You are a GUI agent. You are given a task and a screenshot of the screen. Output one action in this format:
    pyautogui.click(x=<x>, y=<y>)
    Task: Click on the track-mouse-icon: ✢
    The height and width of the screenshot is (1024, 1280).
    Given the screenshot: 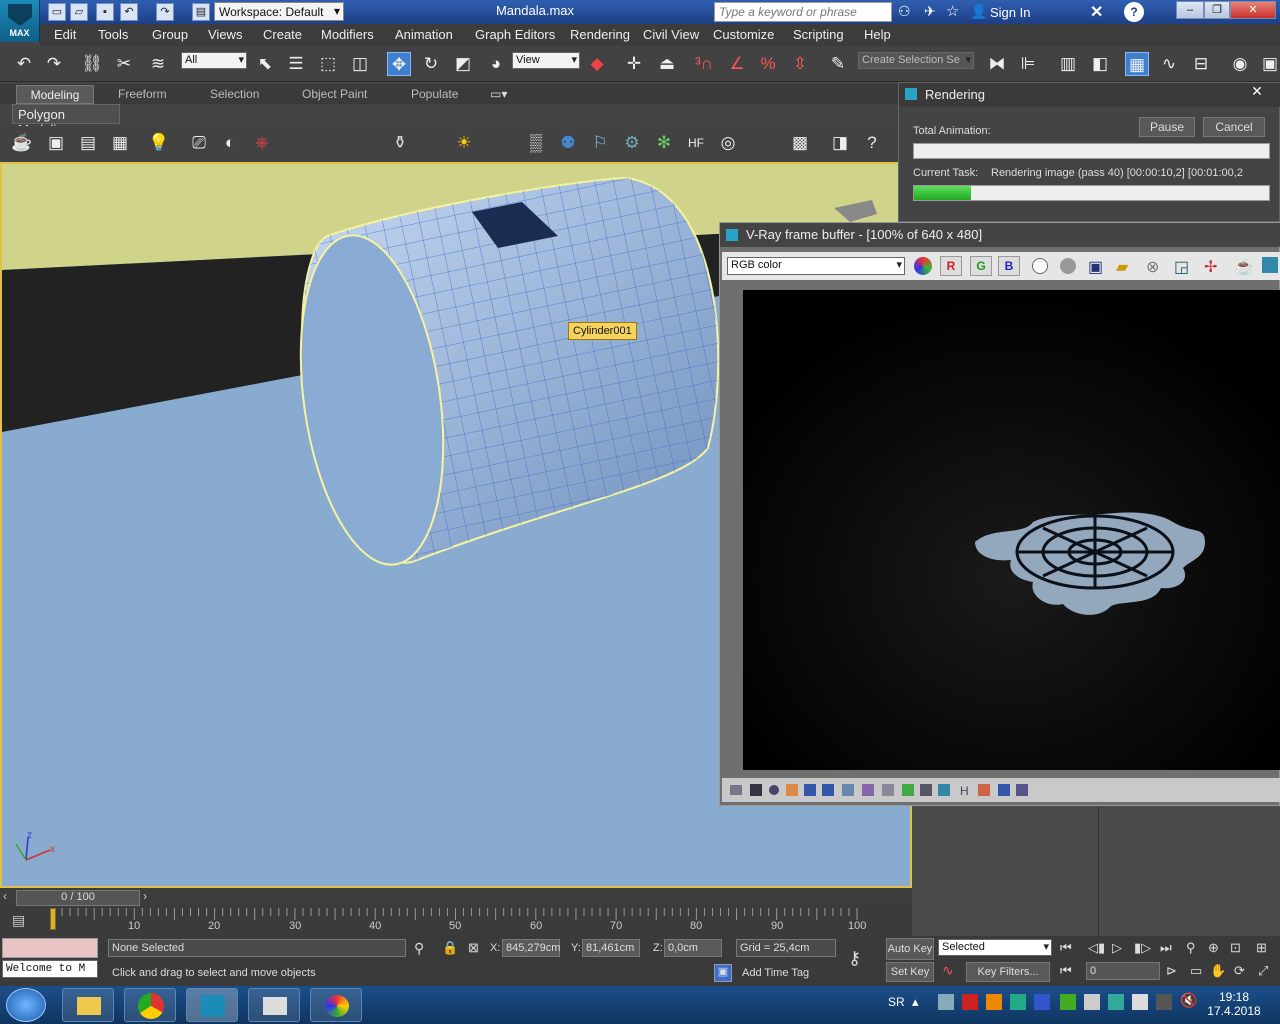 What is the action you would take?
    pyautogui.click(x=1210, y=267)
    